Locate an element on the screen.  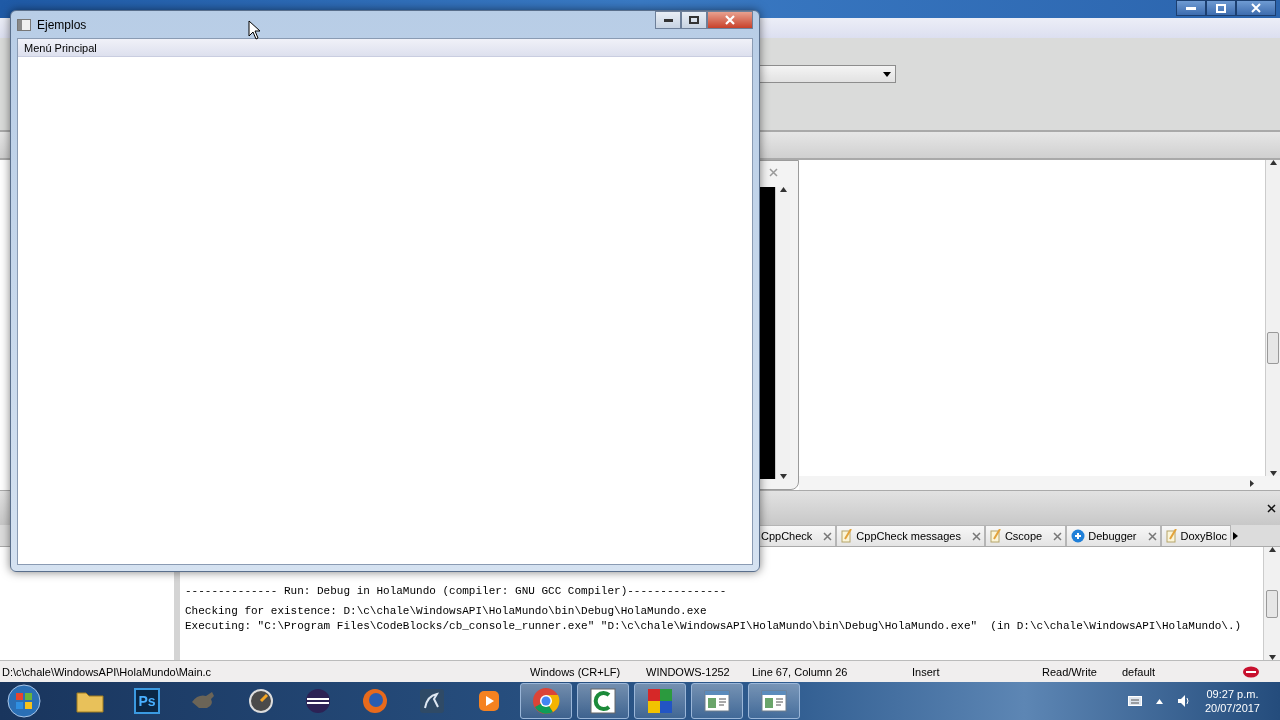
debug-icon is located at coordinates (1078, 536).